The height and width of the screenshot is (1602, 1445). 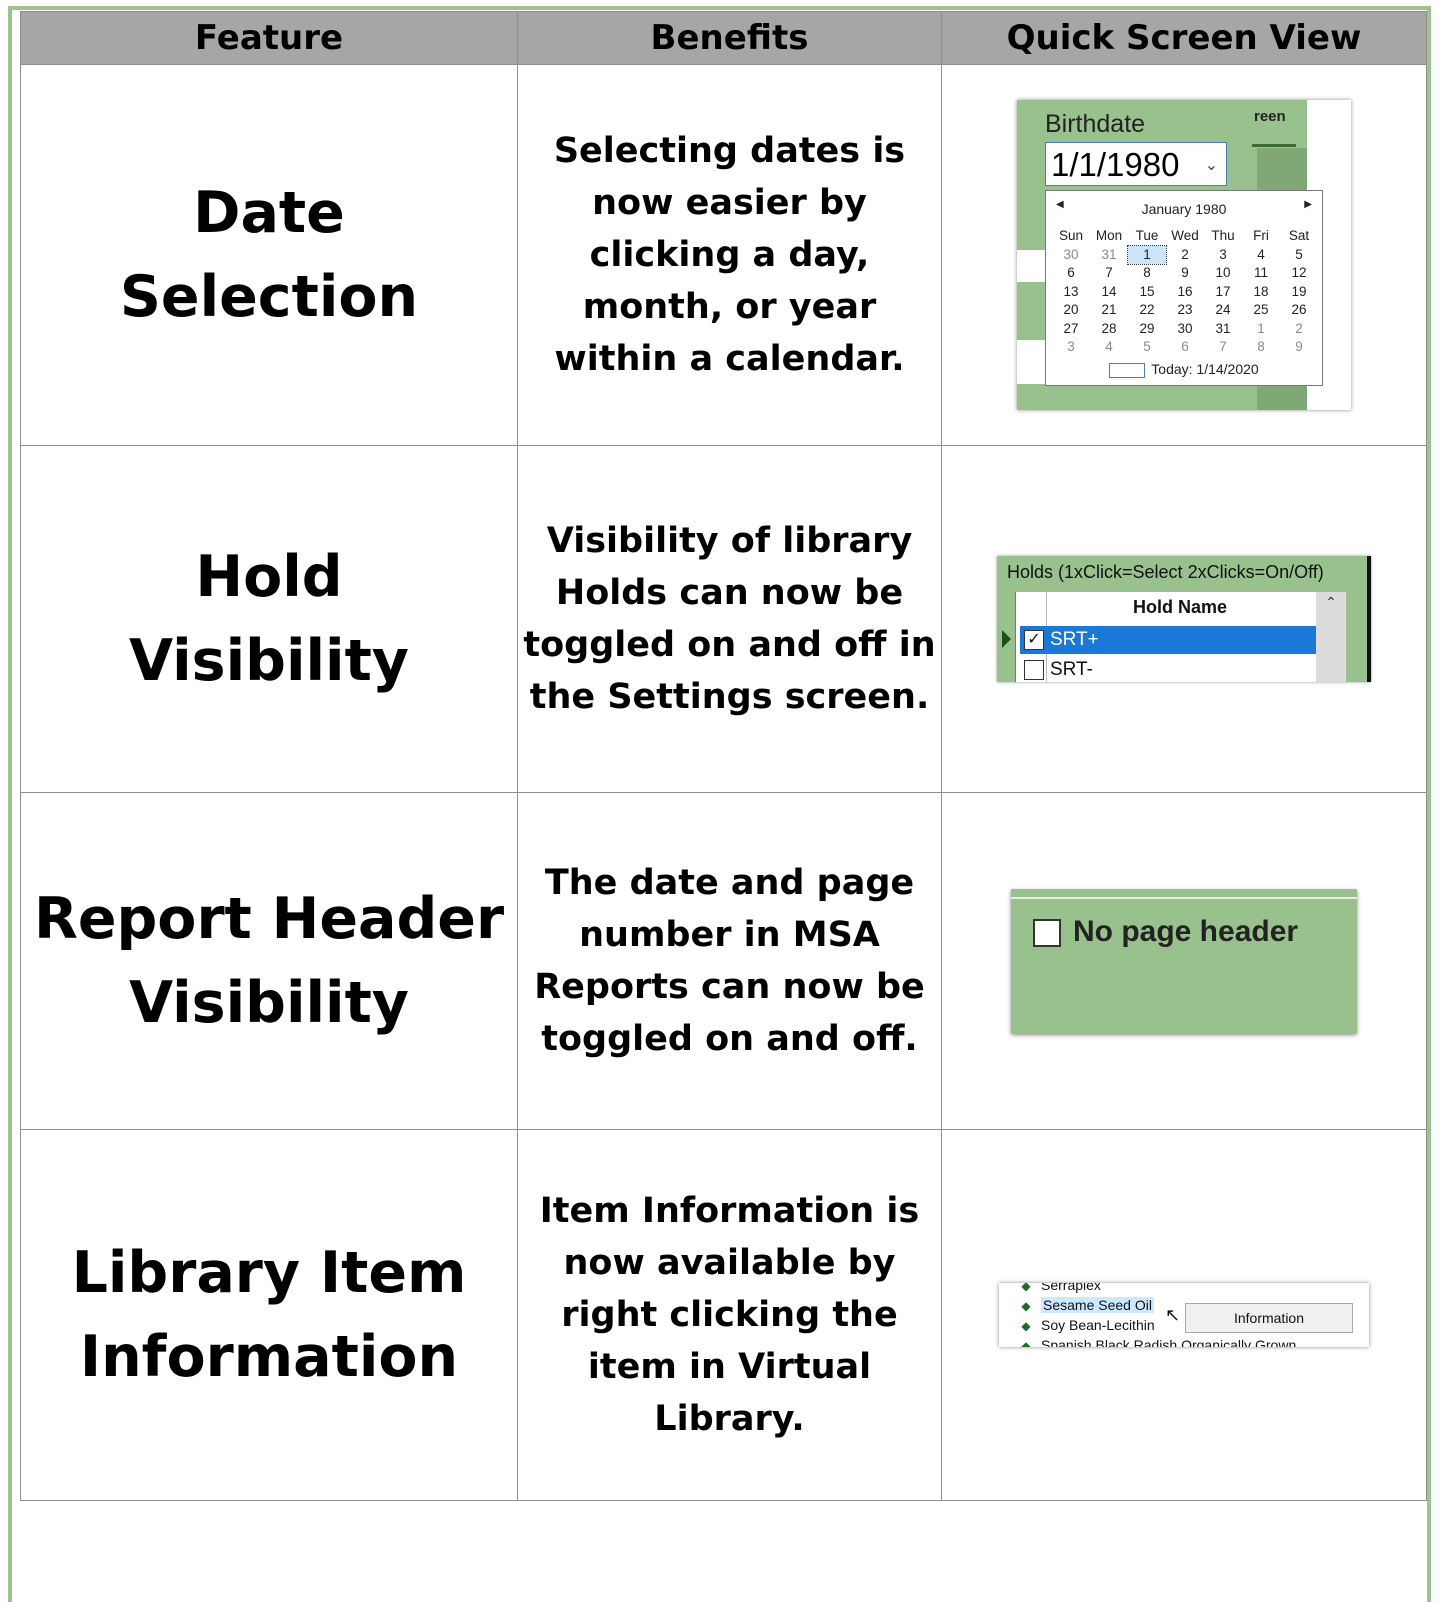 I want to click on mouse-cursor-icon: ↖, so click(x=1173, y=1315).